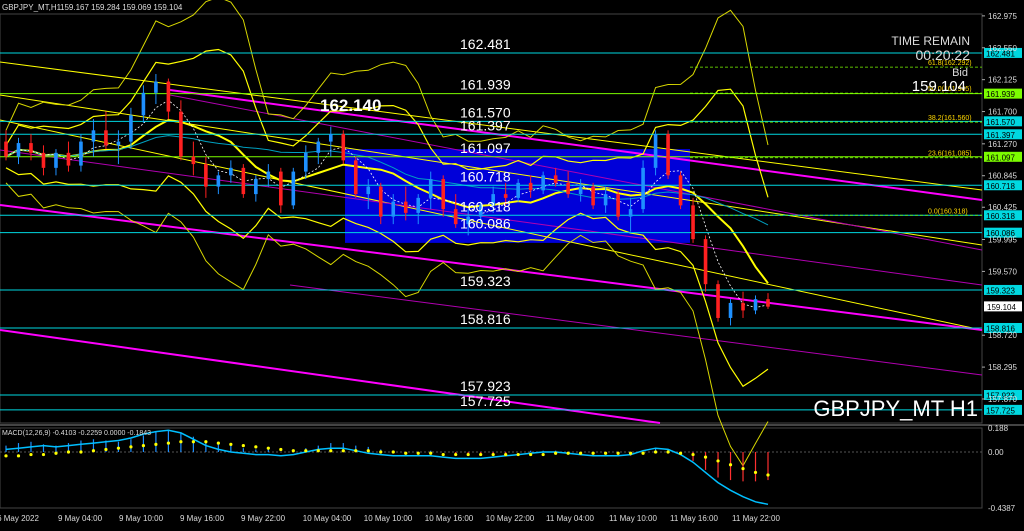 The image size is (1024, 531). What do you see at coordinates (1002, 508) in the screenshot?
I see `macd-tick-label: -0.4387` at bounding box center [1002, 508].